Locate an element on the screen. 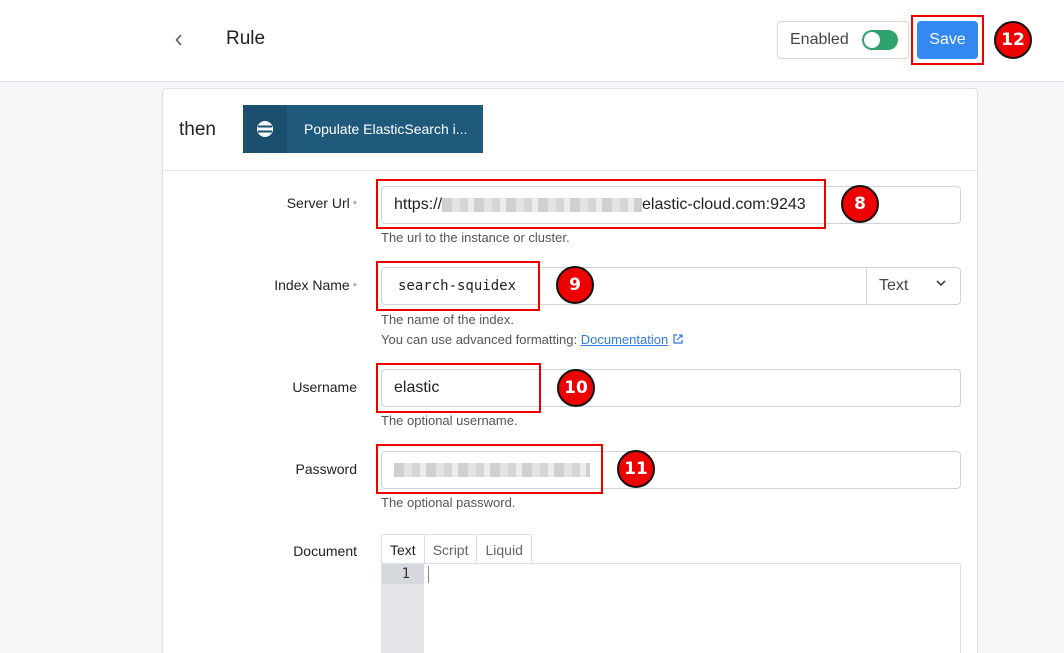 The image size is (1064, 653). index-name-highlight-box is located at coordinates (458, 286).